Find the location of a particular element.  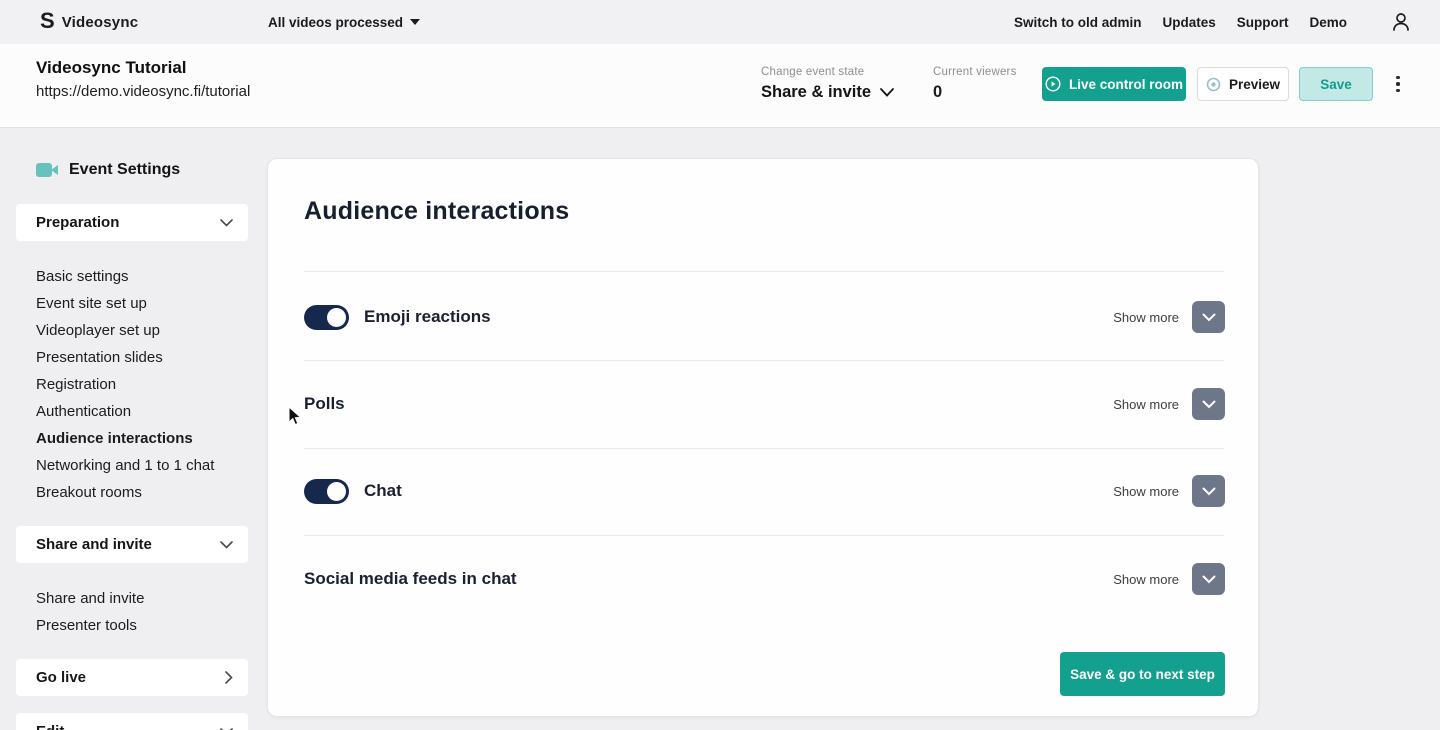

support-link: Support is located at coordinates (1263, 22).